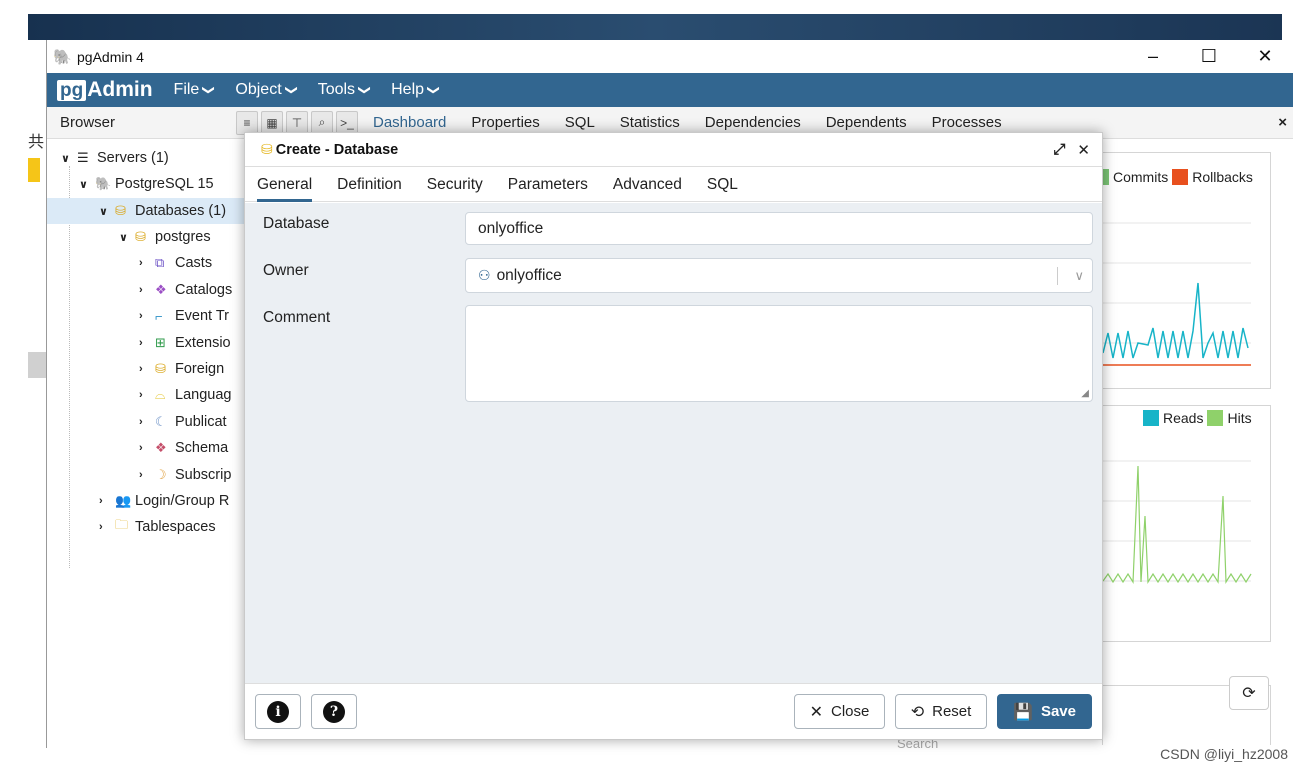 The width and height of the screenshot is (1302, 772). What do you see at coordinates (285, 185) in the screenshot?
I see `tab-general: General` at bounding box center [285, 185].